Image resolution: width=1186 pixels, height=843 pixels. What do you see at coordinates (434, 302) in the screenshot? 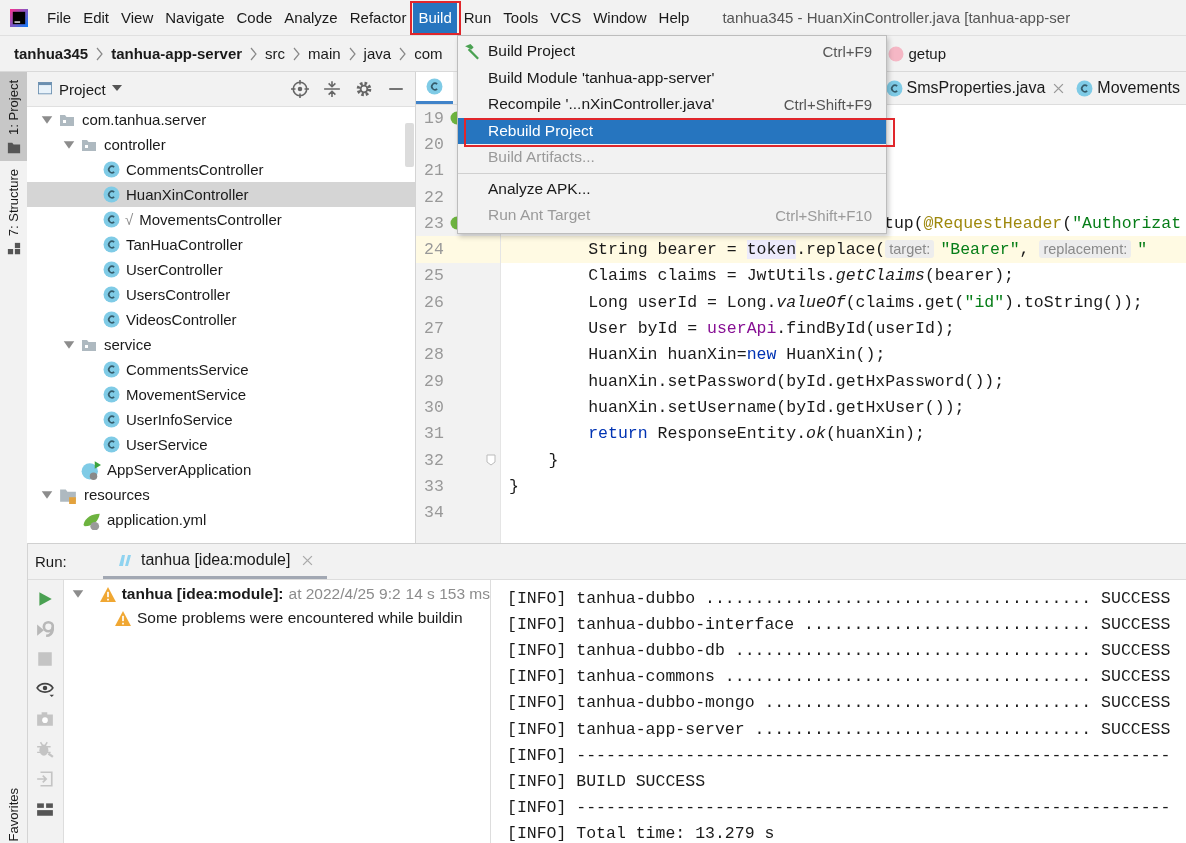
I see `line-number: 26` at bounding box center [434, 302].